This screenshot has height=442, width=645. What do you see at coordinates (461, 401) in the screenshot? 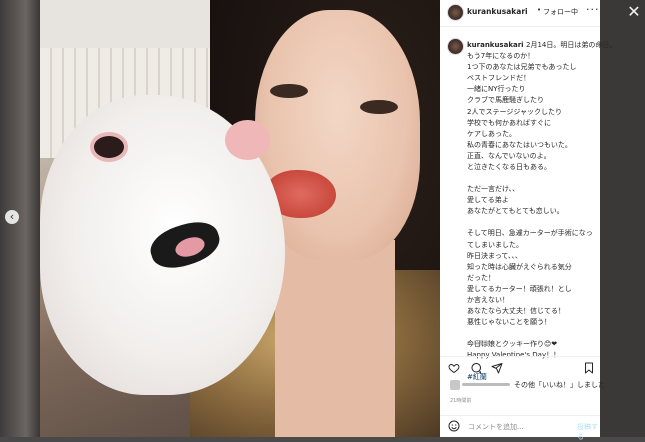
I see `posted-time: 21時間前` at bounding box center [461, 401].